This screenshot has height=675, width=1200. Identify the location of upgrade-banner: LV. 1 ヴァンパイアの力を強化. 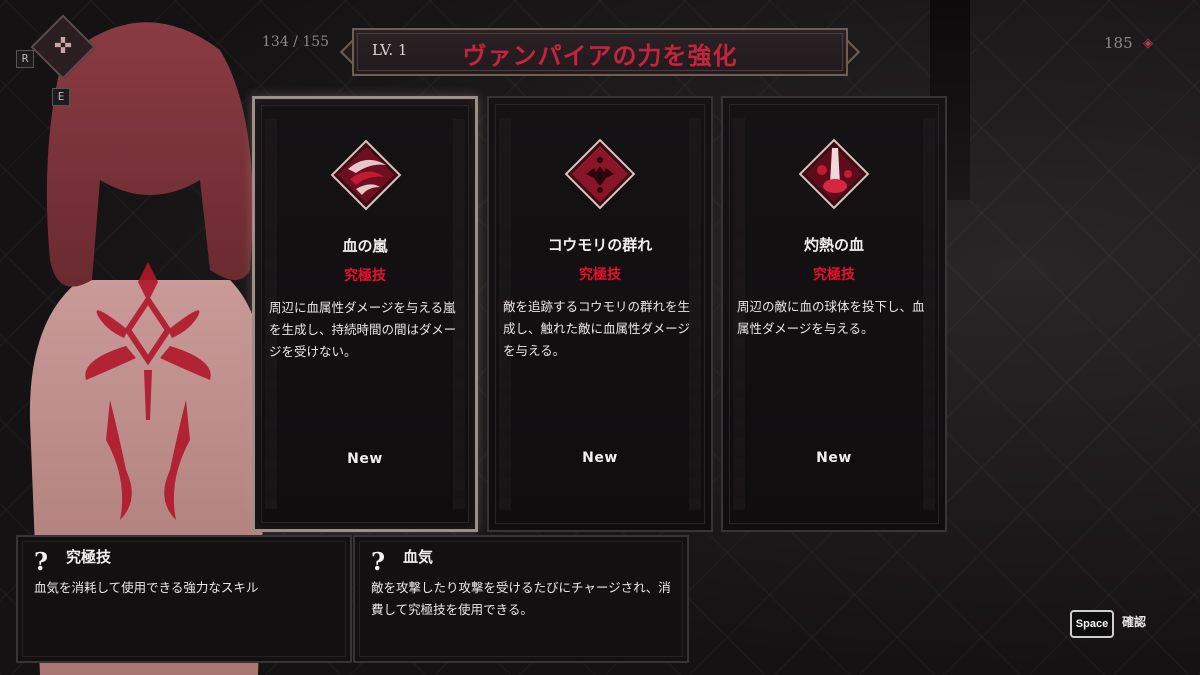
(600, 52).